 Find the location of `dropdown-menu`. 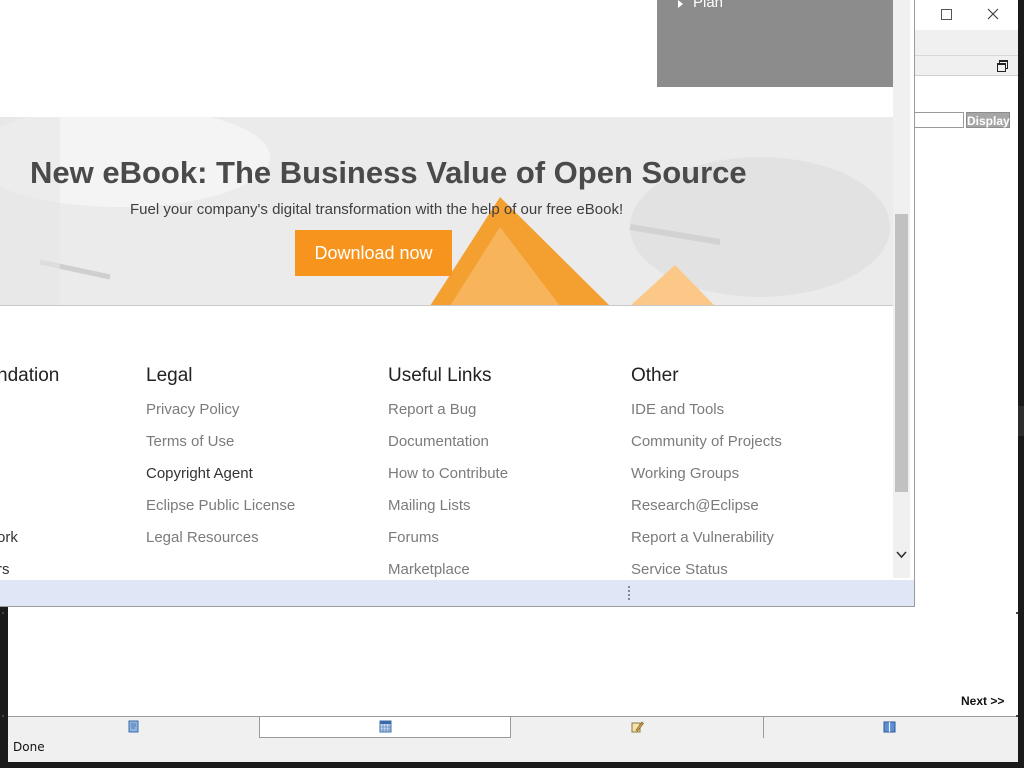

dropdown-menu is located at coordinates (775, 43).